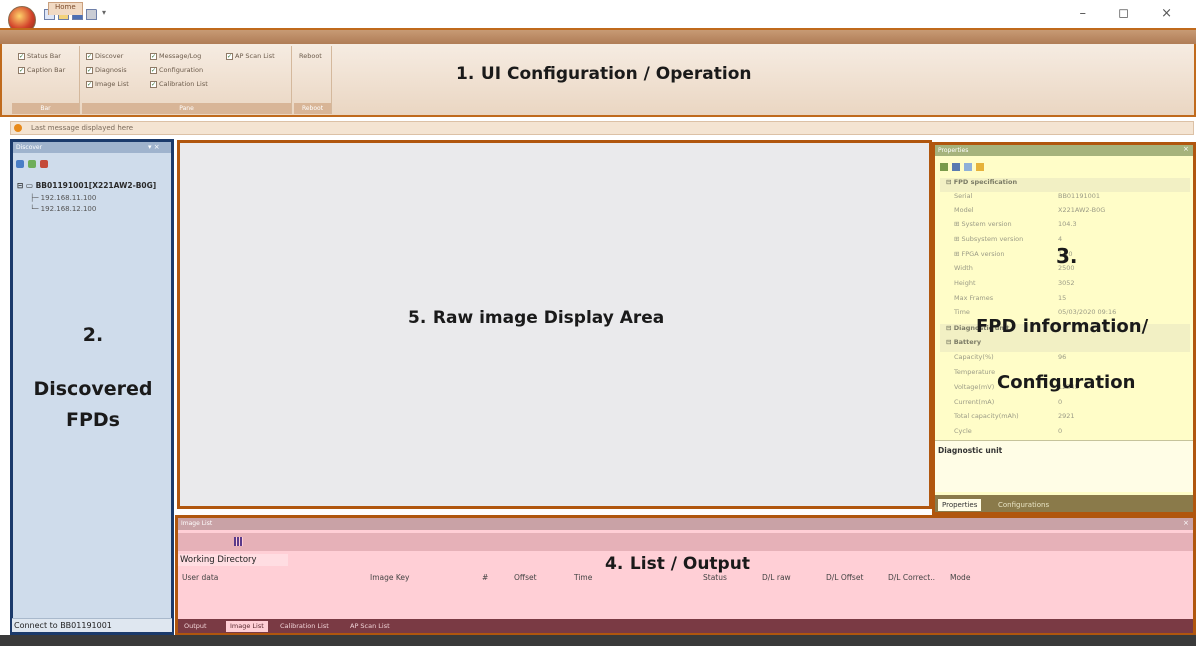  I want to click on calibration-list-checkbox: ✓ Calibration List, so click(179, 84).